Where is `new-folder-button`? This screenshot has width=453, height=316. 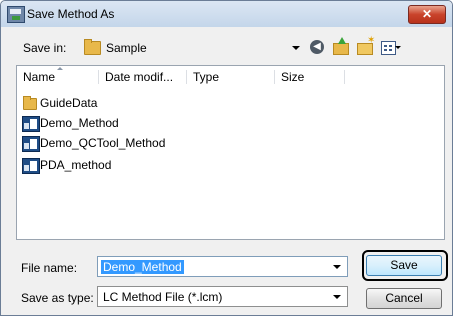 new-folder-button is located at coordinates (366, 46).